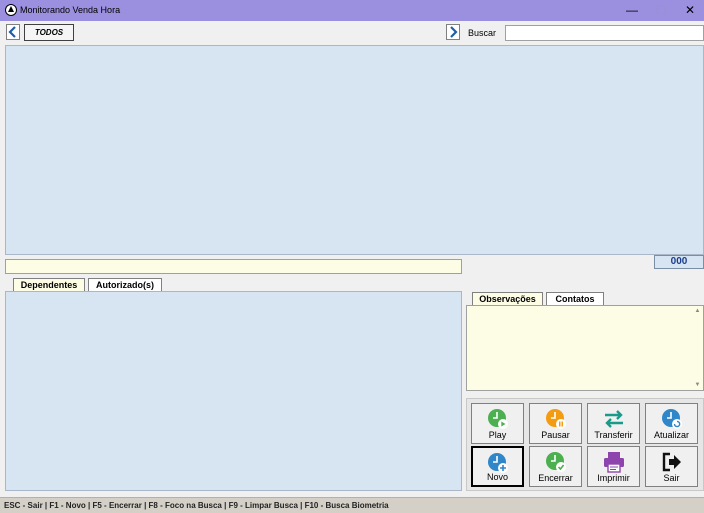  I want to click on printer-icon, so click(613, 462).